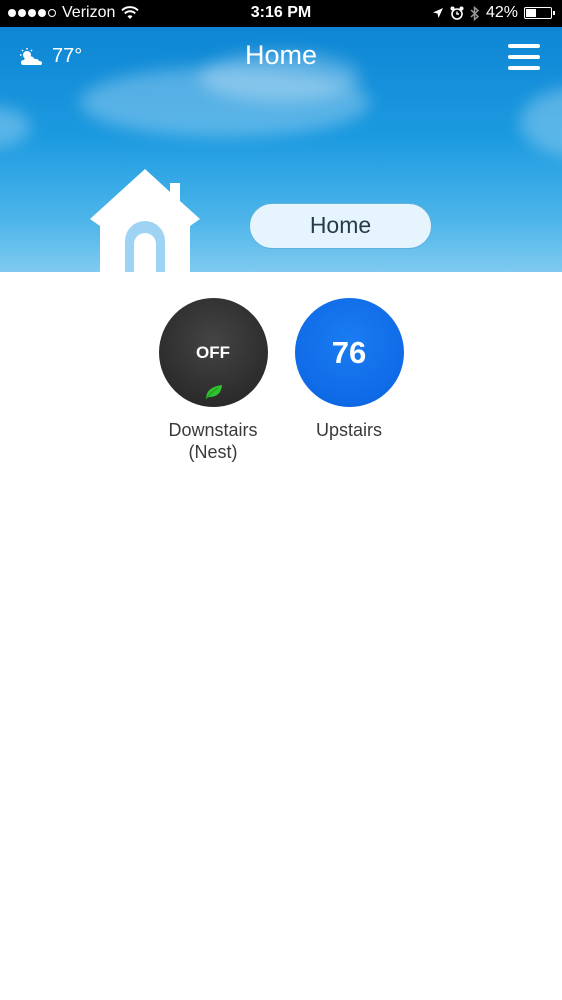 The image size is (562, 1000). I want to click on thermostat-dial: OFF, so click(213, 352).